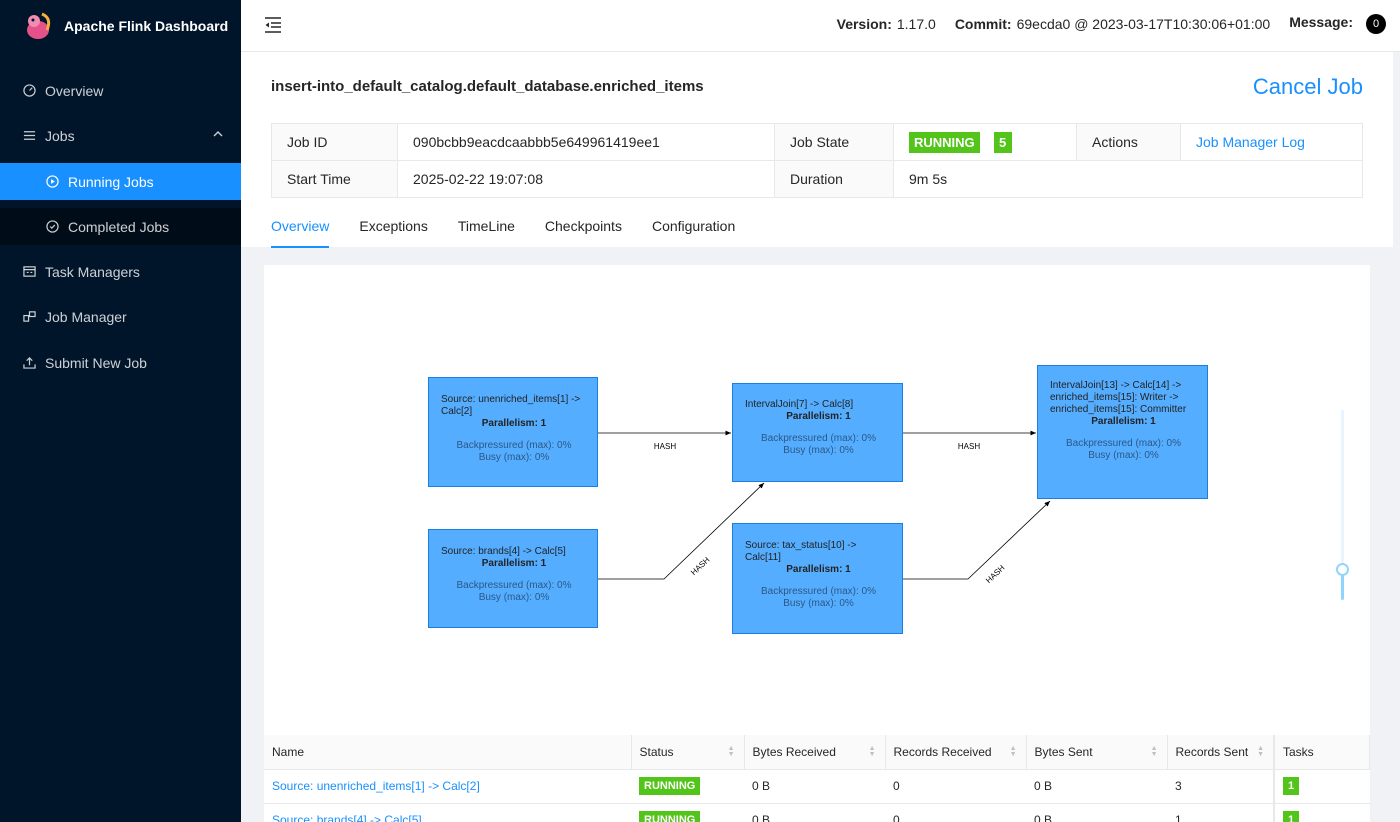 This screenshot has height=822, width=1400. What do you see at coordinates (60, 135) in the screenshot?
I see `sidebar-item-label: Jobs` at bounding box center [60, 135].